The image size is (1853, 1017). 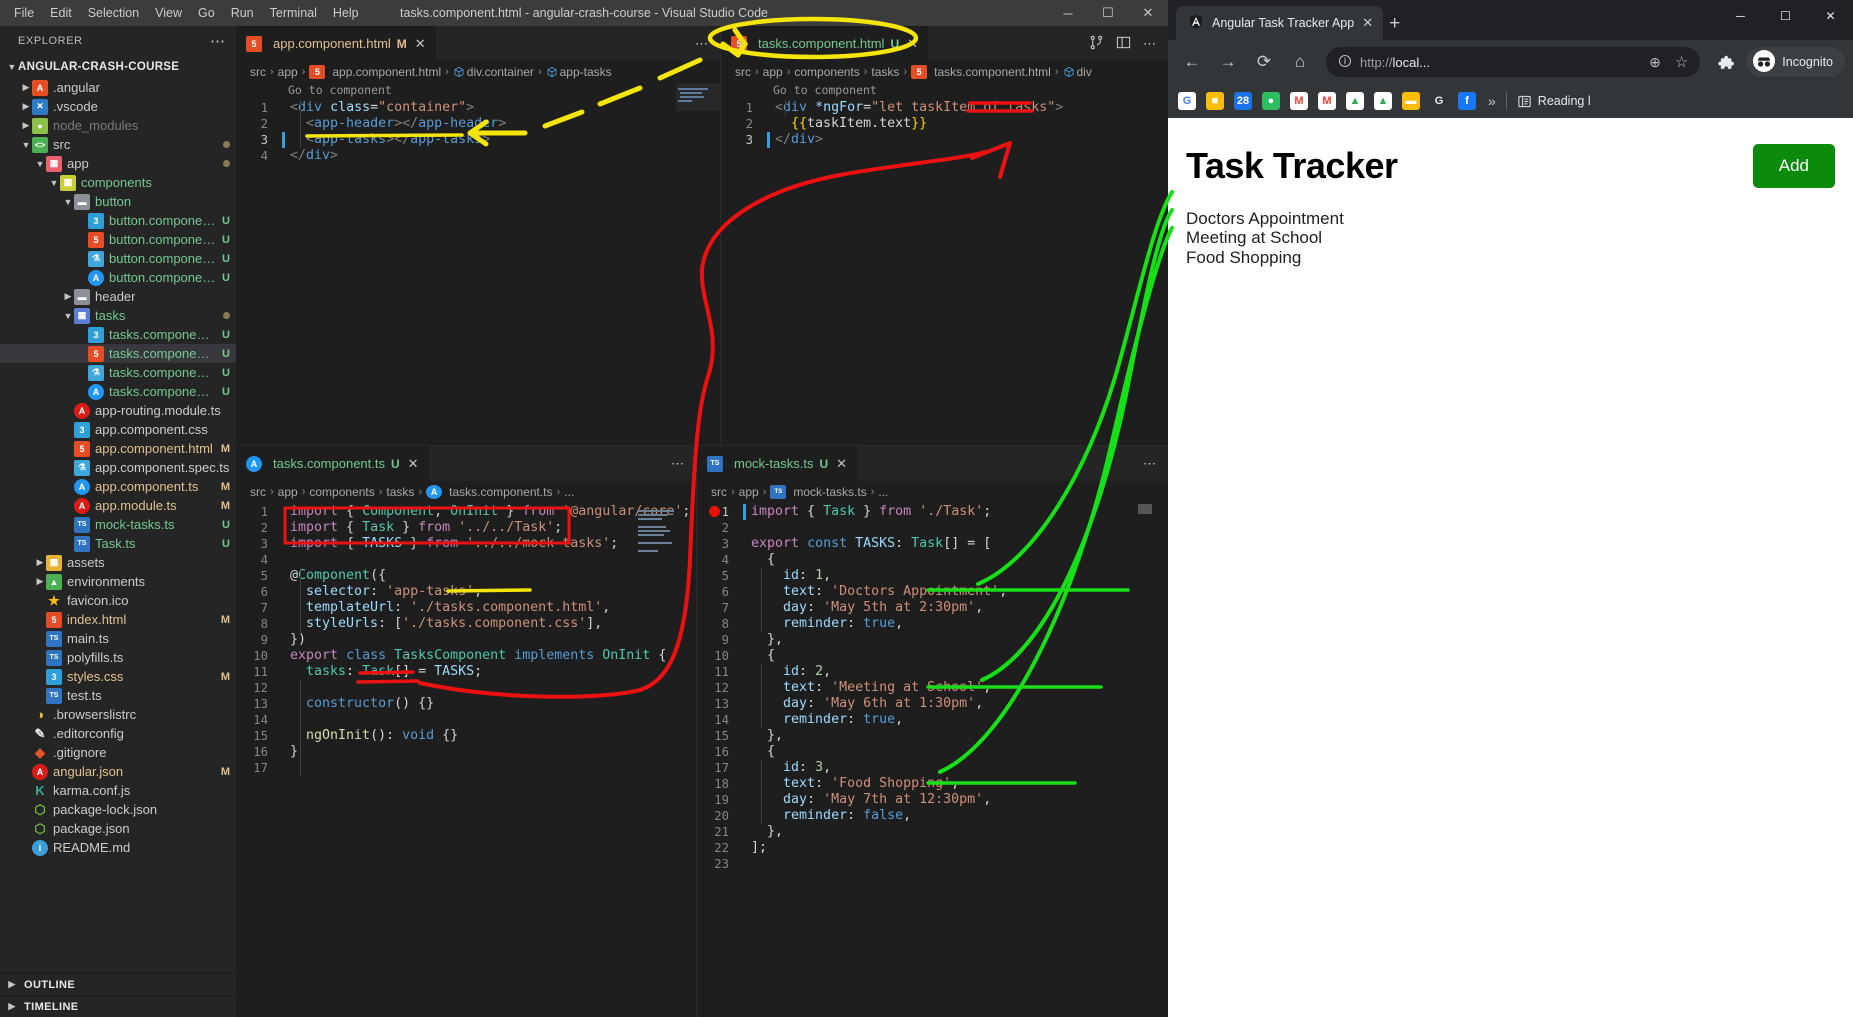 What do you see at coordinates (1215, 101) in the screenshot?
I see `keep-bookmark: ■` at bounding box center [1215, 101].